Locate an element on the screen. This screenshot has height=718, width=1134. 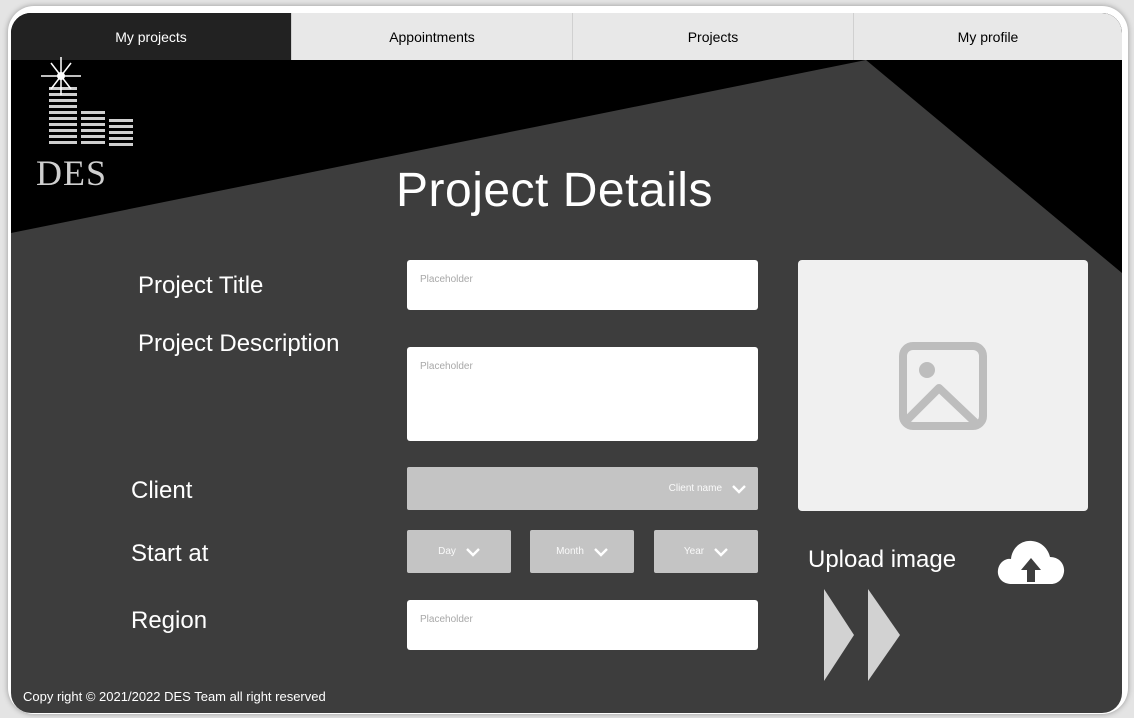
start-at-label: Start at is located at coordinates (170, 553).